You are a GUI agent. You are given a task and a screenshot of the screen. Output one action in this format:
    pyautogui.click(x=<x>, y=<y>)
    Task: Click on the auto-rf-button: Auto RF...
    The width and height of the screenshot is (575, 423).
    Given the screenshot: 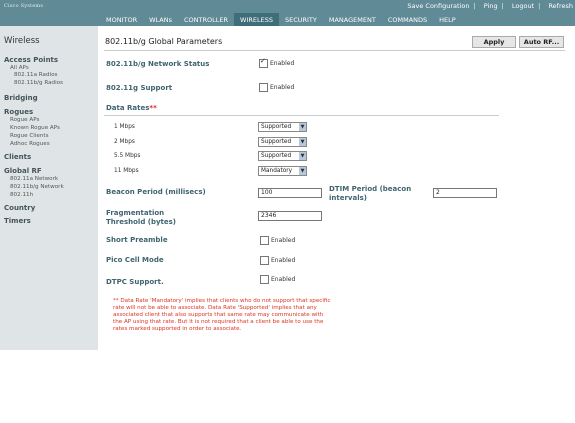 What is the action you would take?
    pyautogui.click(x=541, y=42)
    